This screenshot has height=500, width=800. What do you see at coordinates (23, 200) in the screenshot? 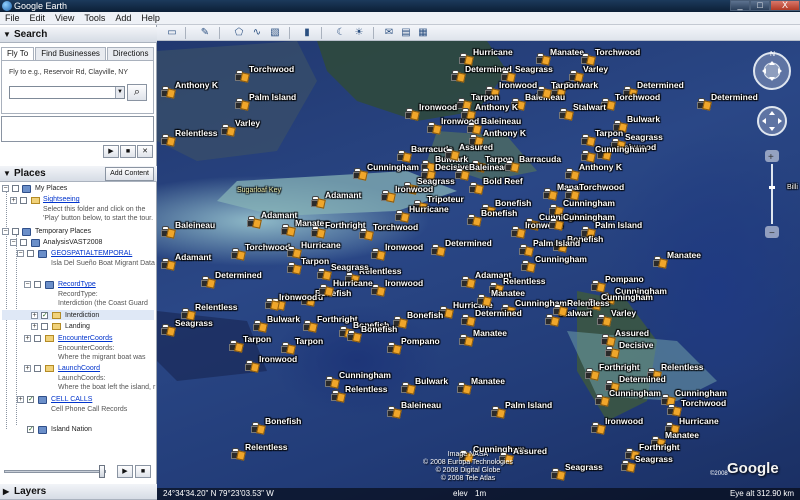
I see `sightseeing-checkbox` at bounding box center [23, 200].